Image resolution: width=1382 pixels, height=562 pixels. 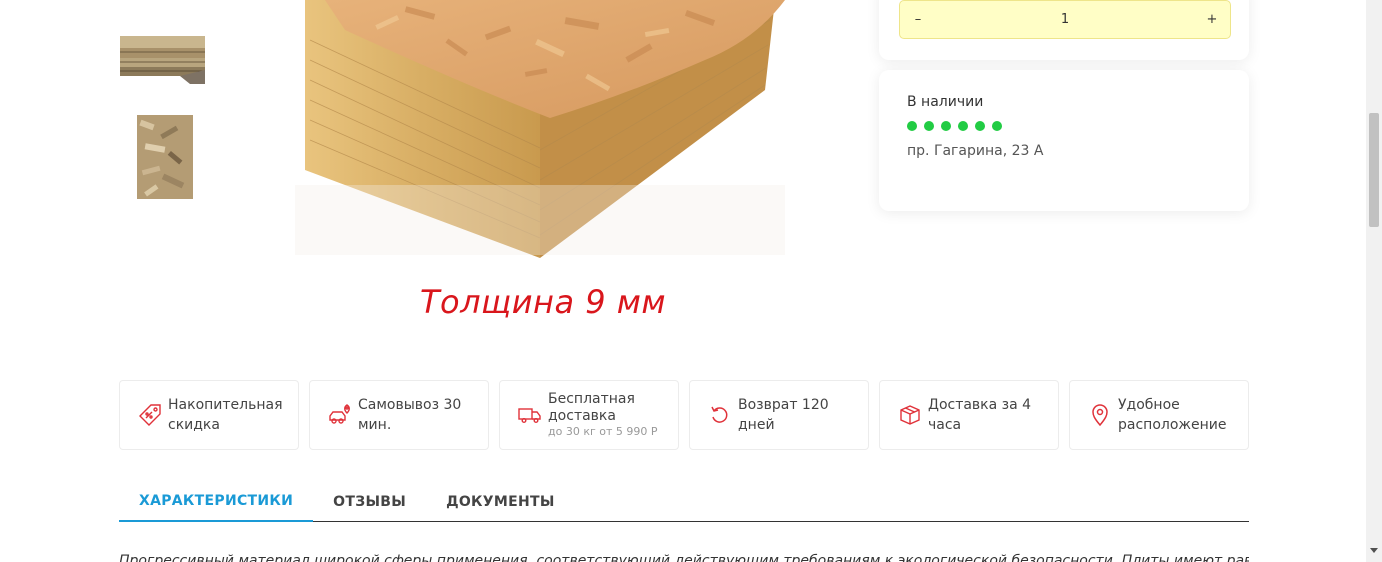 I want to click on store-address: пр. Гагарина, 23 А, so click(x=975, y=151).